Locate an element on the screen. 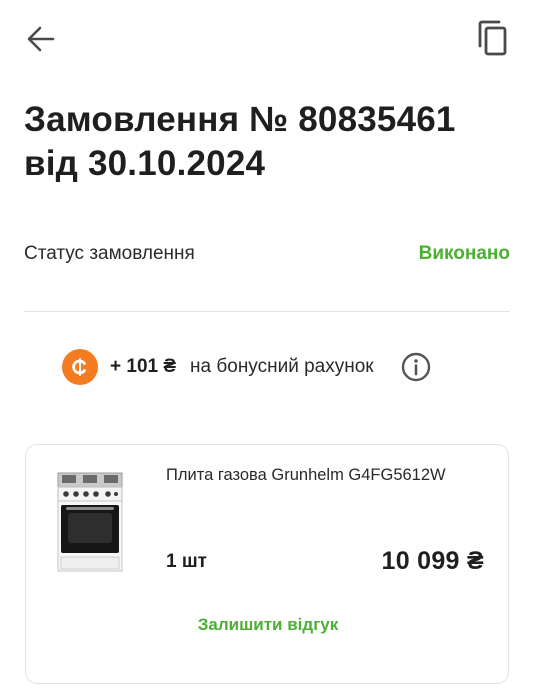 The height and width of the screenshot is (699, 534). product-quantity: 1 шт is located at coordinates (186, 561).